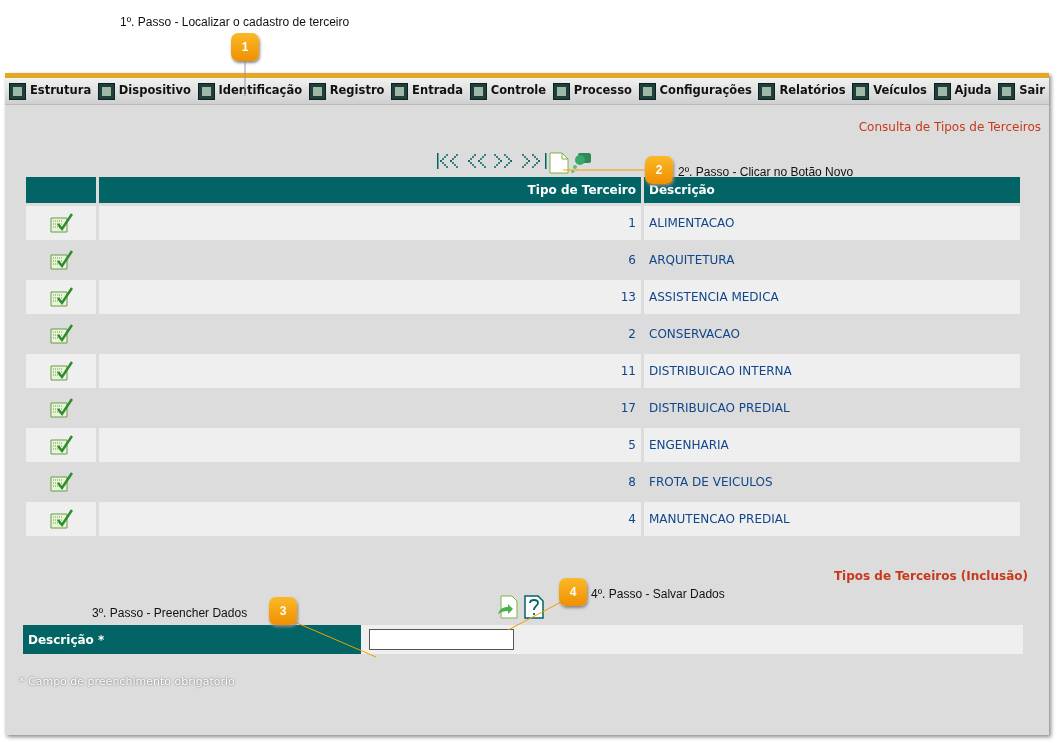  Describe the element at coordinates (518, 91) in the screenshot. I see `menu-item: Controle` at that location.